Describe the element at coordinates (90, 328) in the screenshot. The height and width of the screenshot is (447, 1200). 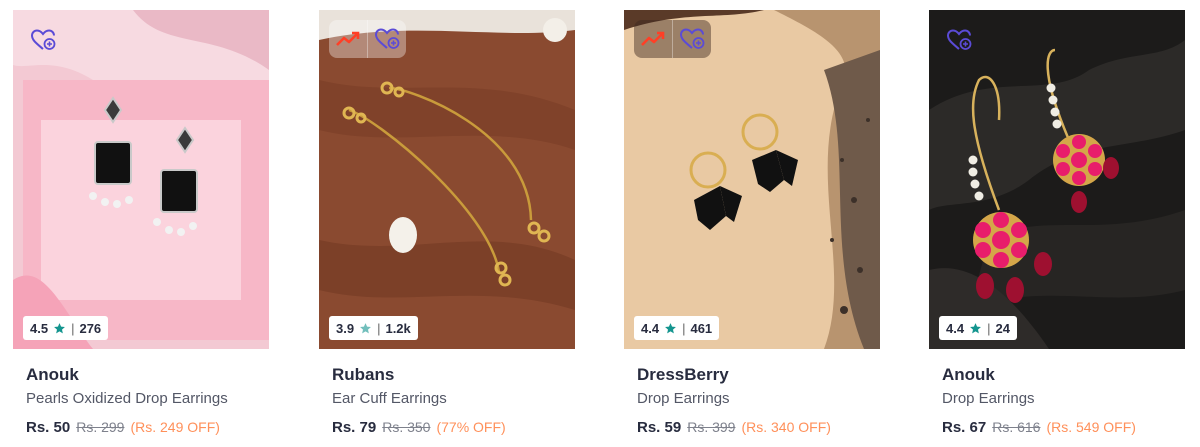
I see `review-count: 276` at that location.